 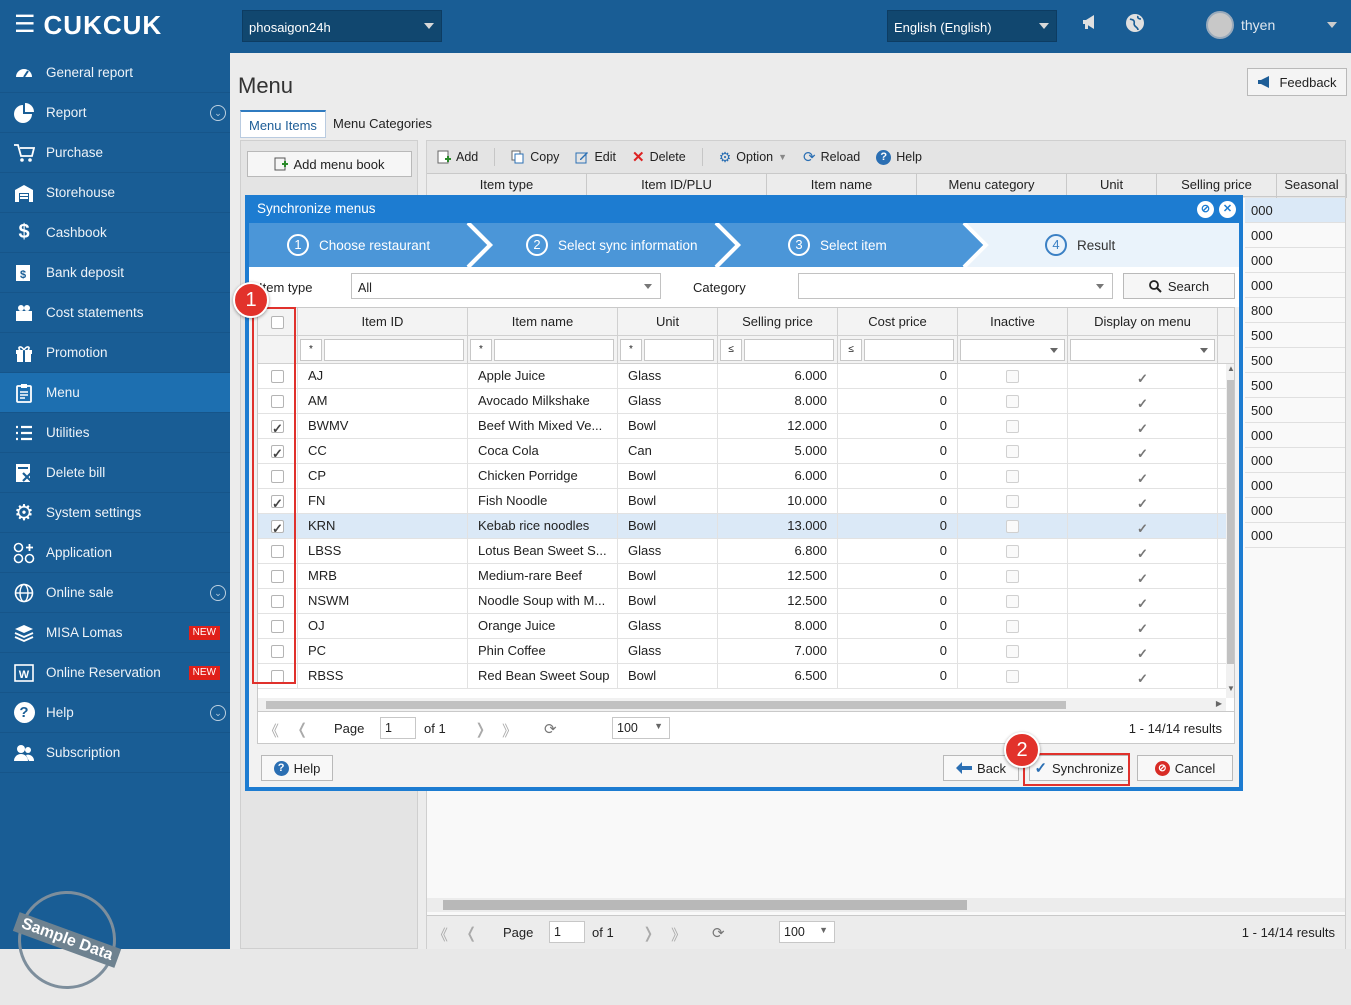 What do you see at coordinates (115, 73) in the screenshot?
I see `sidebar-item-general-report: General report` at bounding box center [115, 73].